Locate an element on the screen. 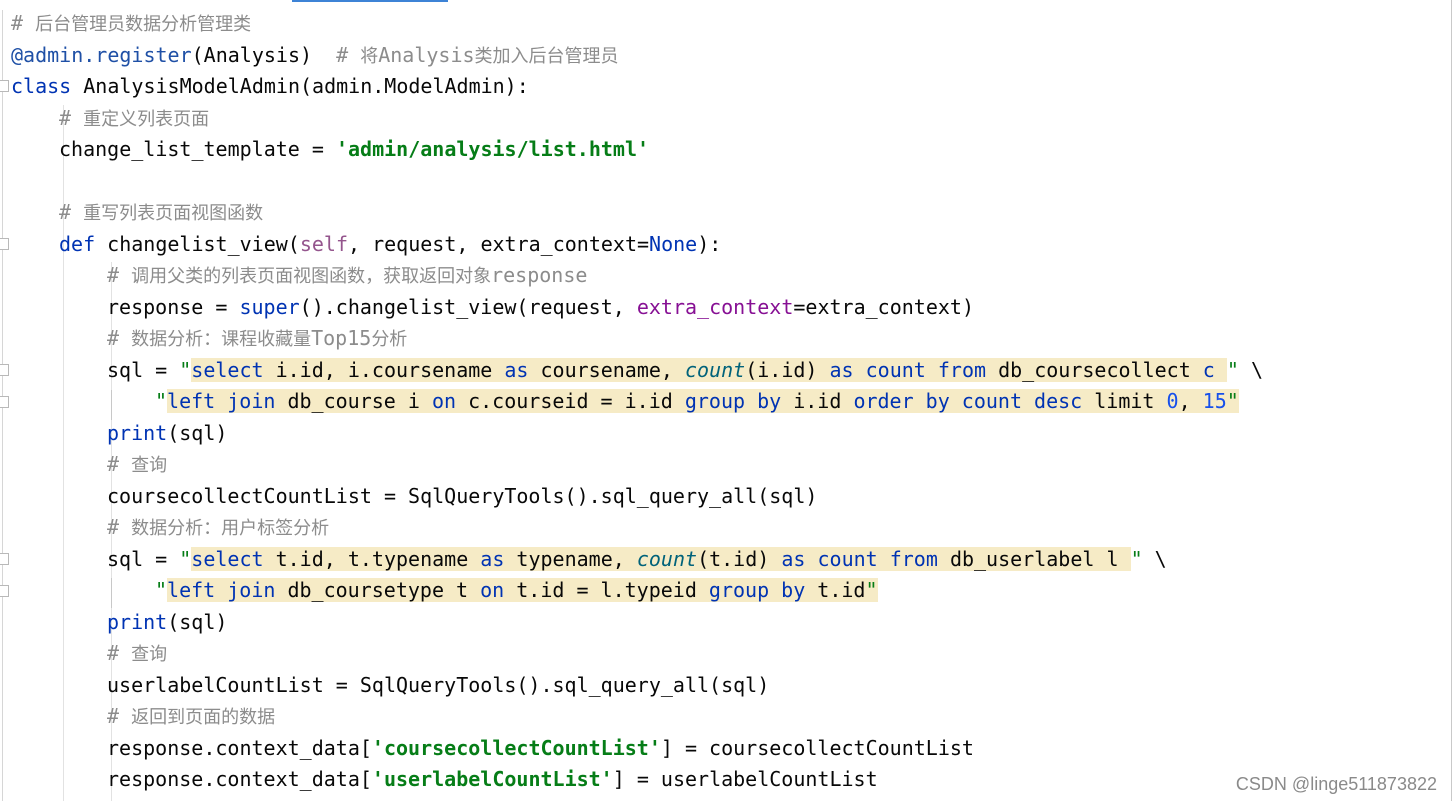  code-token: 重定义列表页面 is located at coordinates (146, 119).